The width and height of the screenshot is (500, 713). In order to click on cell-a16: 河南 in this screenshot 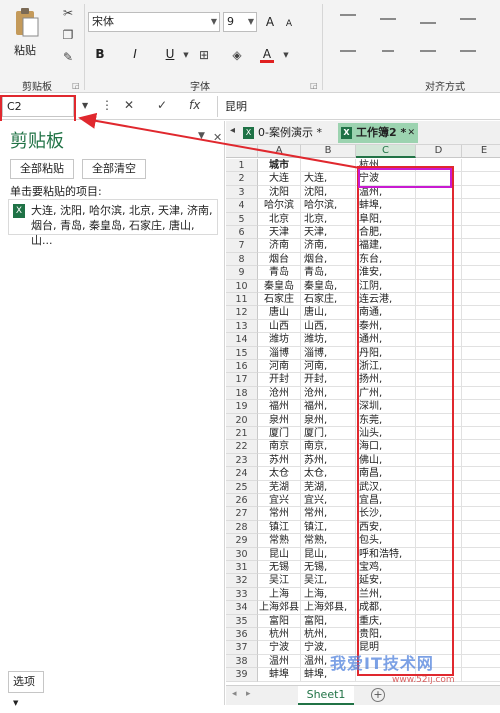, I will do `click(279, 367)`.